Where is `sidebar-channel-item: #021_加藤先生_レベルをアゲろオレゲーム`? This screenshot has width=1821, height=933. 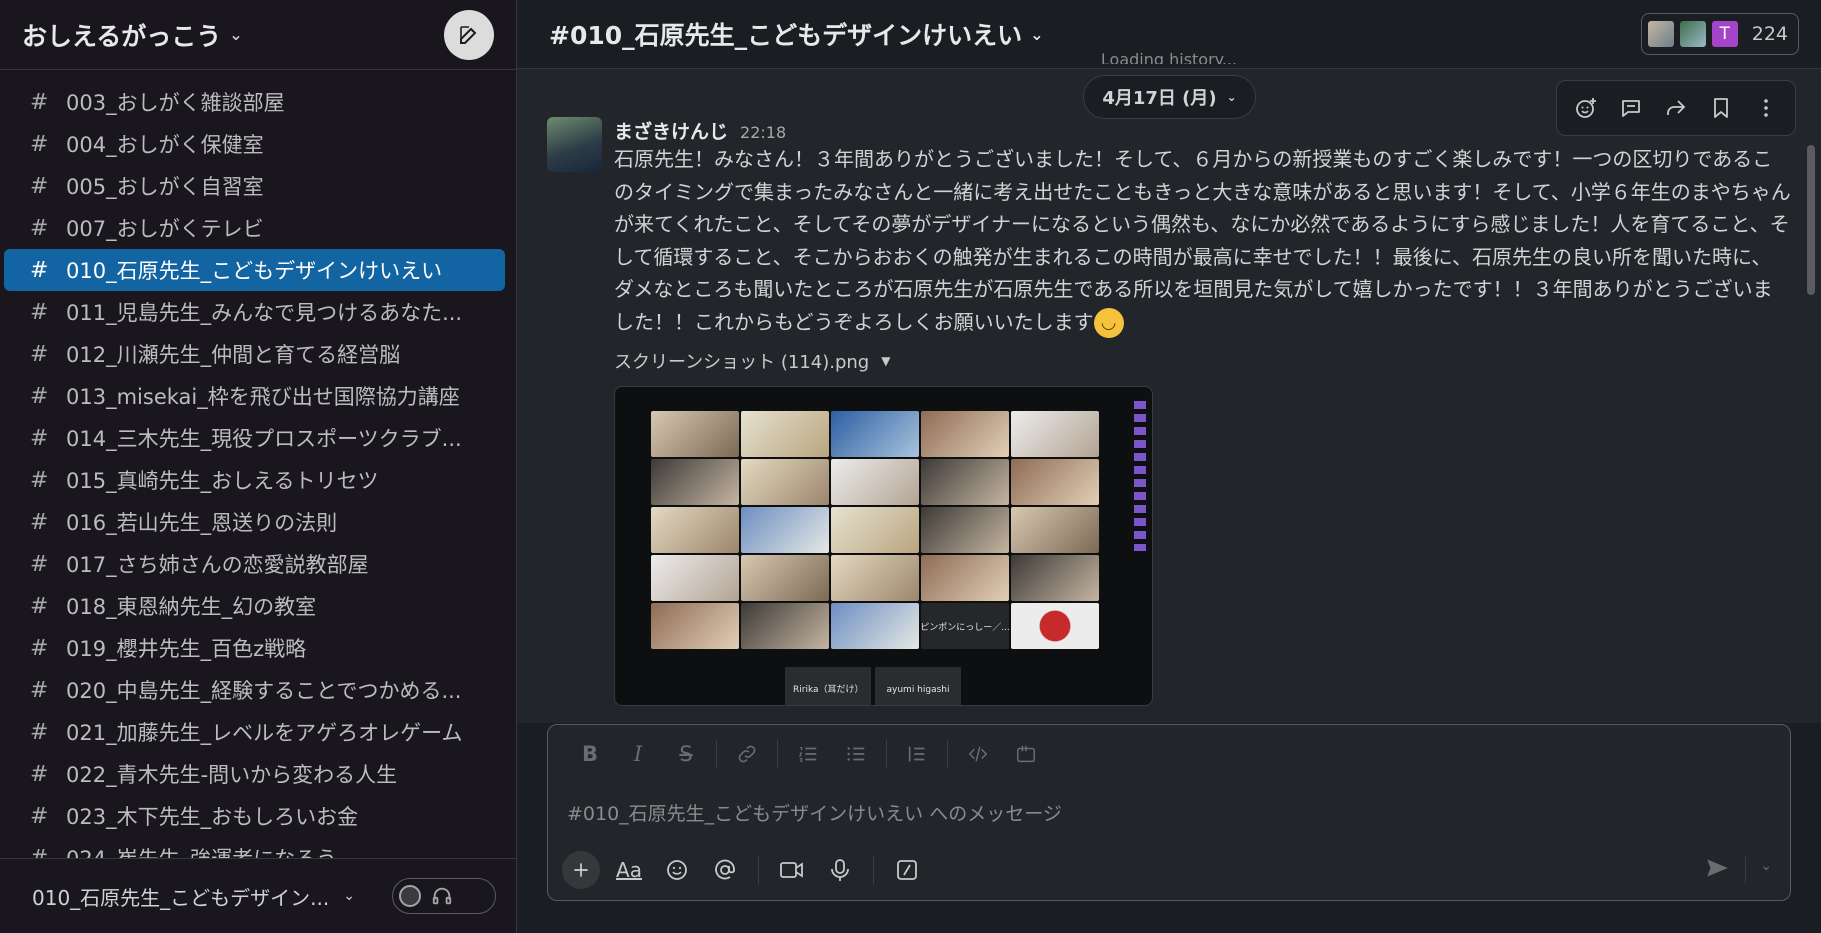
sidebar-channel-item: #021_加藤先生_レベルをアゲろオレゲーム is located at coordinates (254, 732).